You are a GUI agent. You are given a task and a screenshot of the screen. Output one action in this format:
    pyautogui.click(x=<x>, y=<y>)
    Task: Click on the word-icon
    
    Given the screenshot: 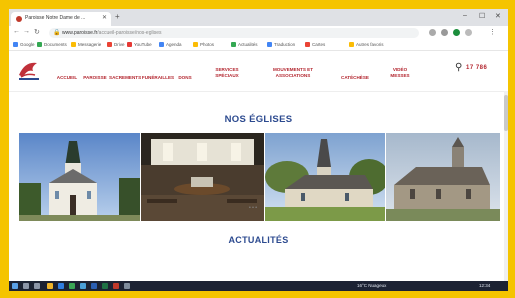 What is the action you would take?
    pyautogui.click(x=94, y=286)
    